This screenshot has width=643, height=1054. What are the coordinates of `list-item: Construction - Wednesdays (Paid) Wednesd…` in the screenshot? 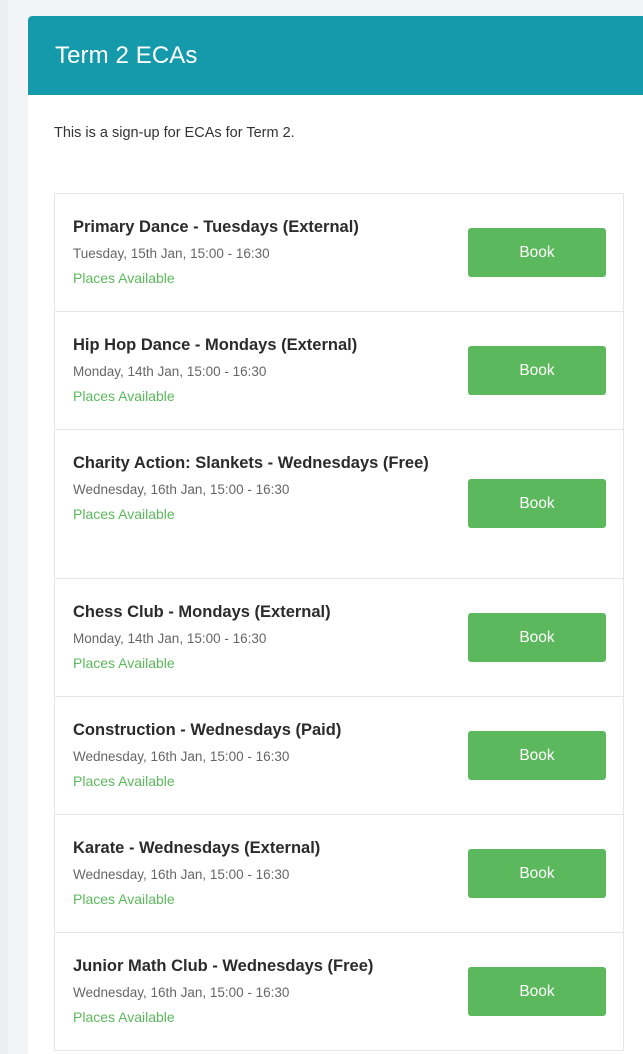 It's located at (339, 756).